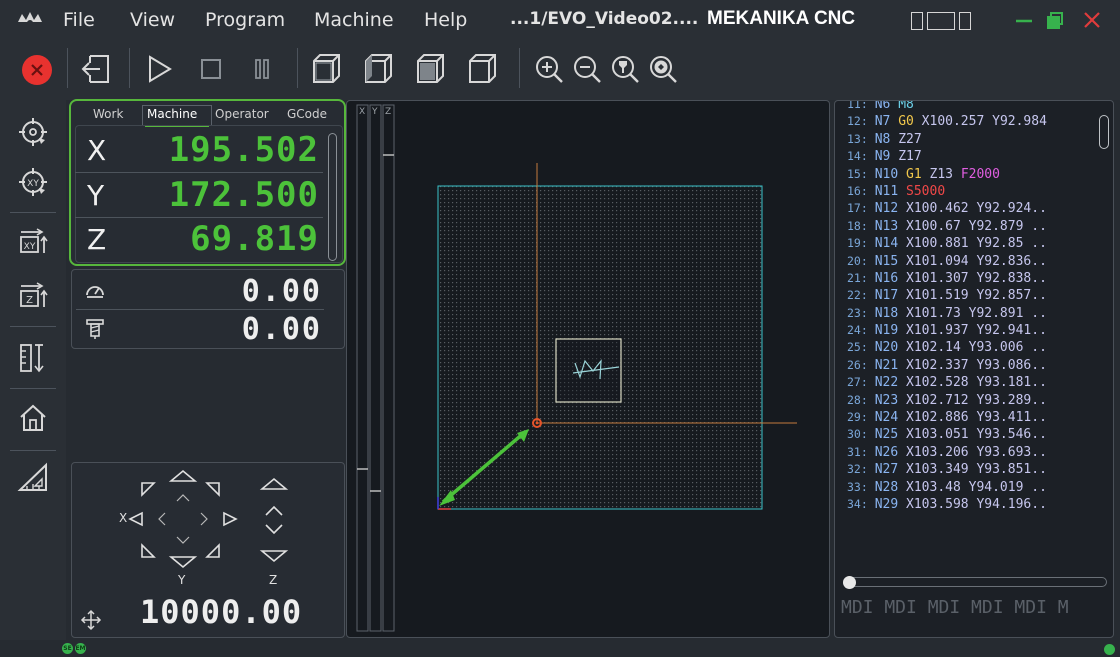  What do you see at coordinates (970, 279) in the screenshot?
I see `gcode-line: 21: N16 X101.307 Y92.838..` at bounding box center [970, 279].